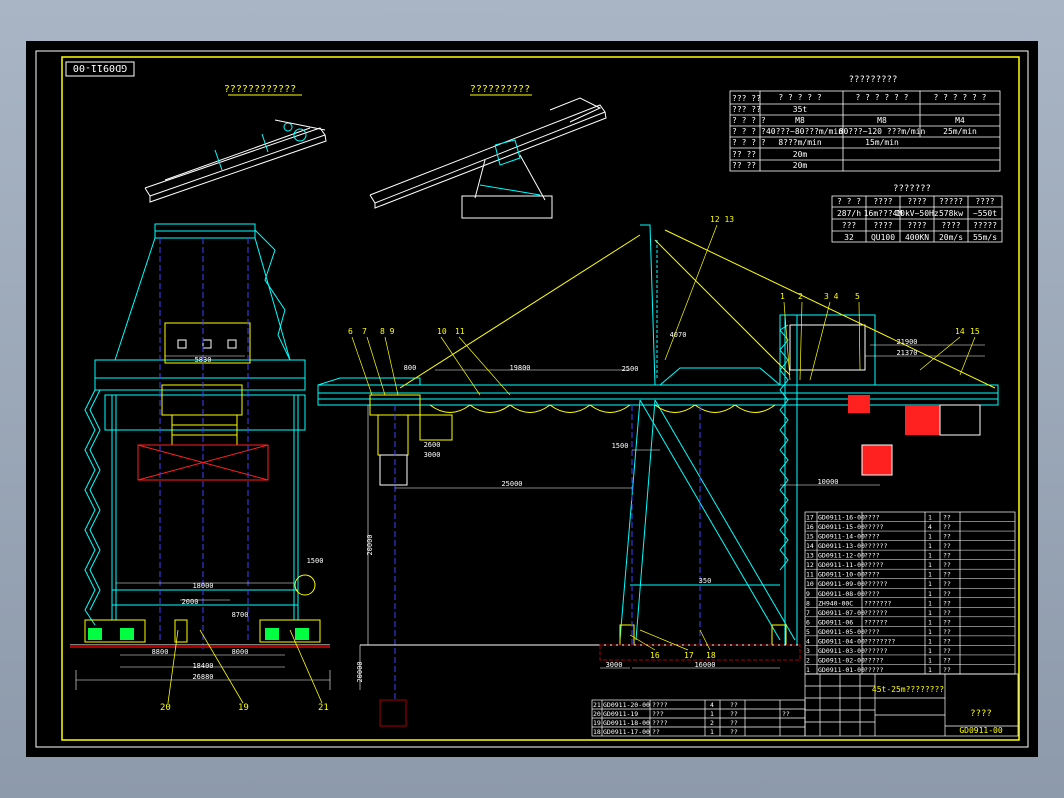 This screenshot has height=798, width=1064. What do you see at coordinates (744, 165) in the screenshot?
I see `spec-r7-c1: ?? ??` at bounding box center [744, 165].